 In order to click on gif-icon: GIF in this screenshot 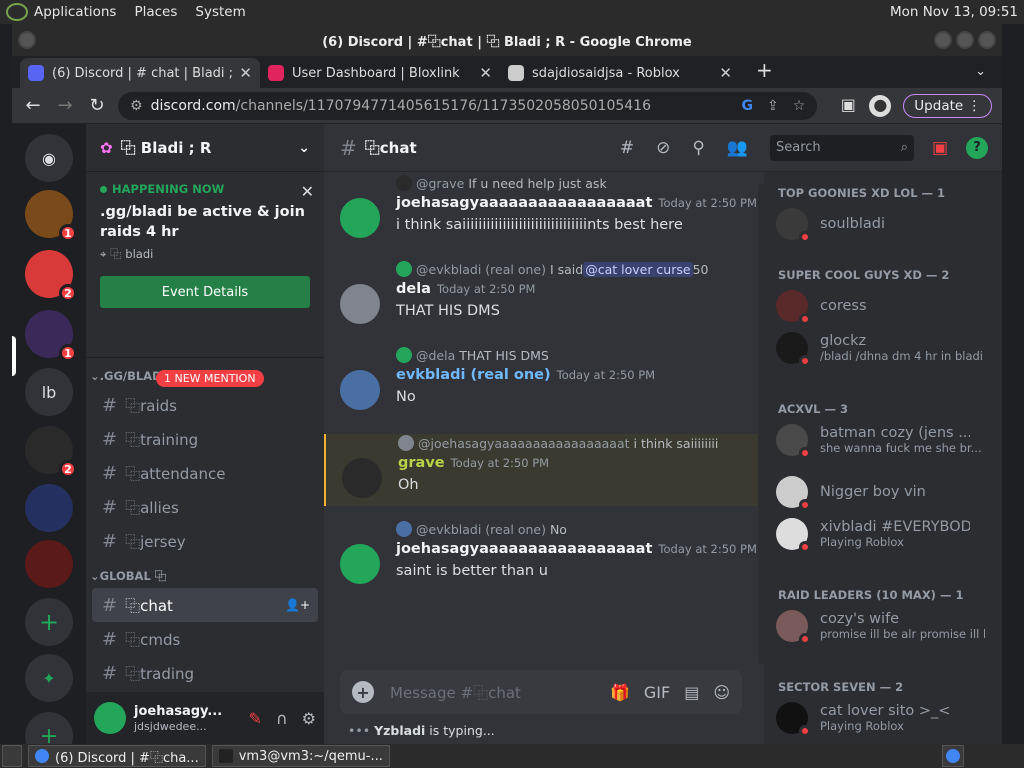, I will do `click(657, 692)`.